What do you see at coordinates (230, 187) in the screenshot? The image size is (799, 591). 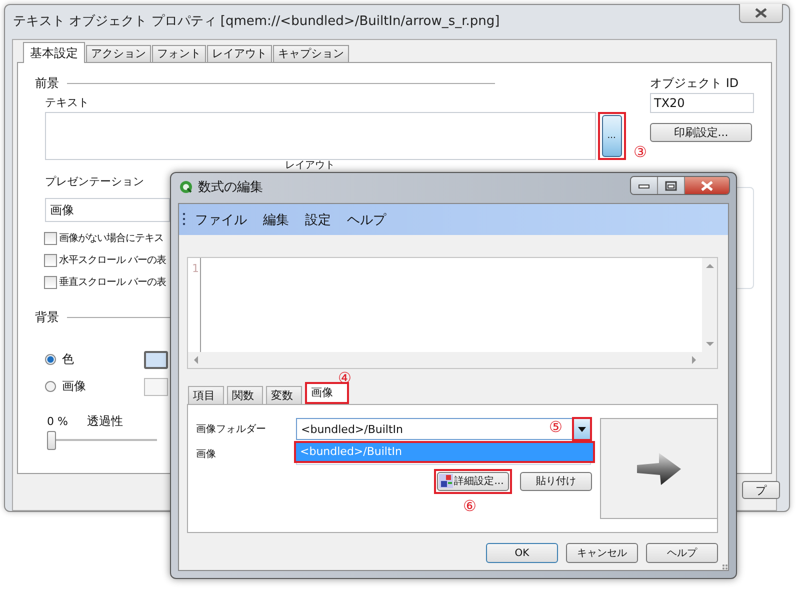 I see `window-title: 数式の編集` at bounding box center [230, 187].